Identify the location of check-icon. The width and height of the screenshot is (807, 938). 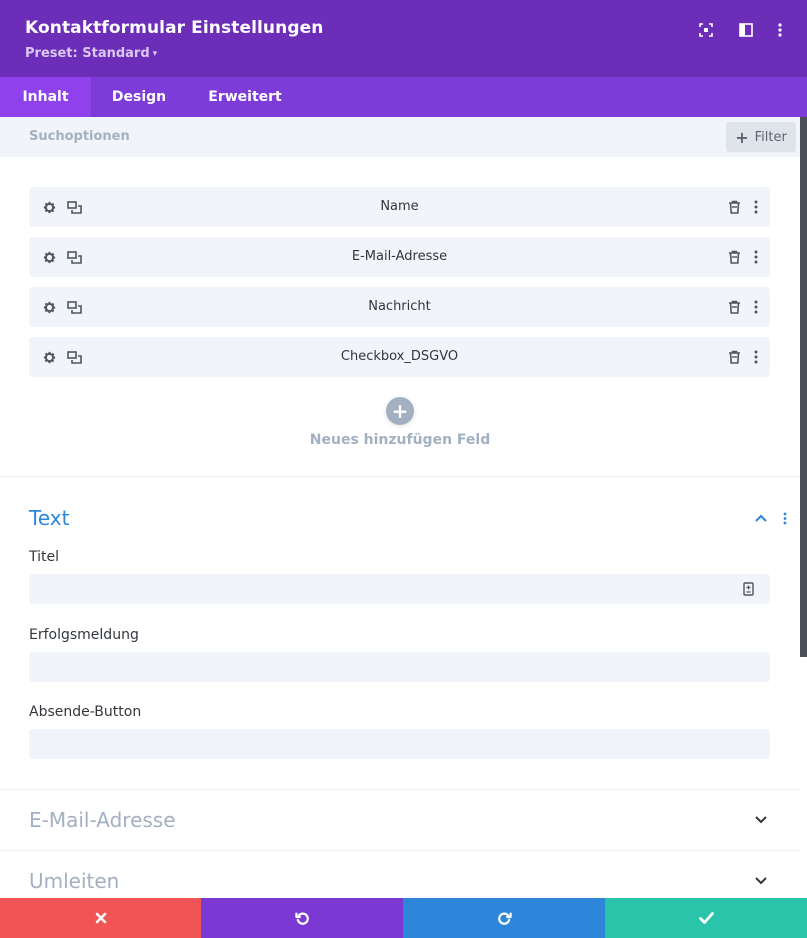
(706, 918).